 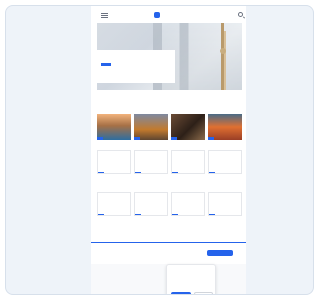 What do you see at coordinates (223, 56) in the screenshot?
I see `keys-image` at bounding box center [223, 56].